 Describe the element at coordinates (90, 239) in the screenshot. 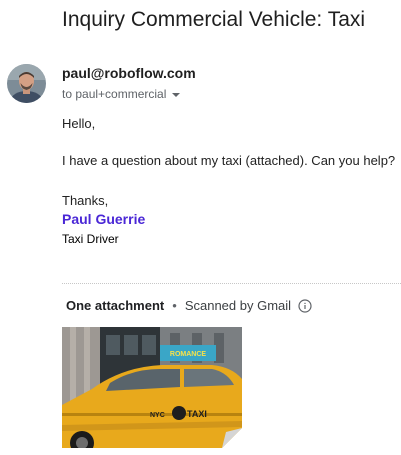

I see `signature-title: Taxi Driver` at that location.